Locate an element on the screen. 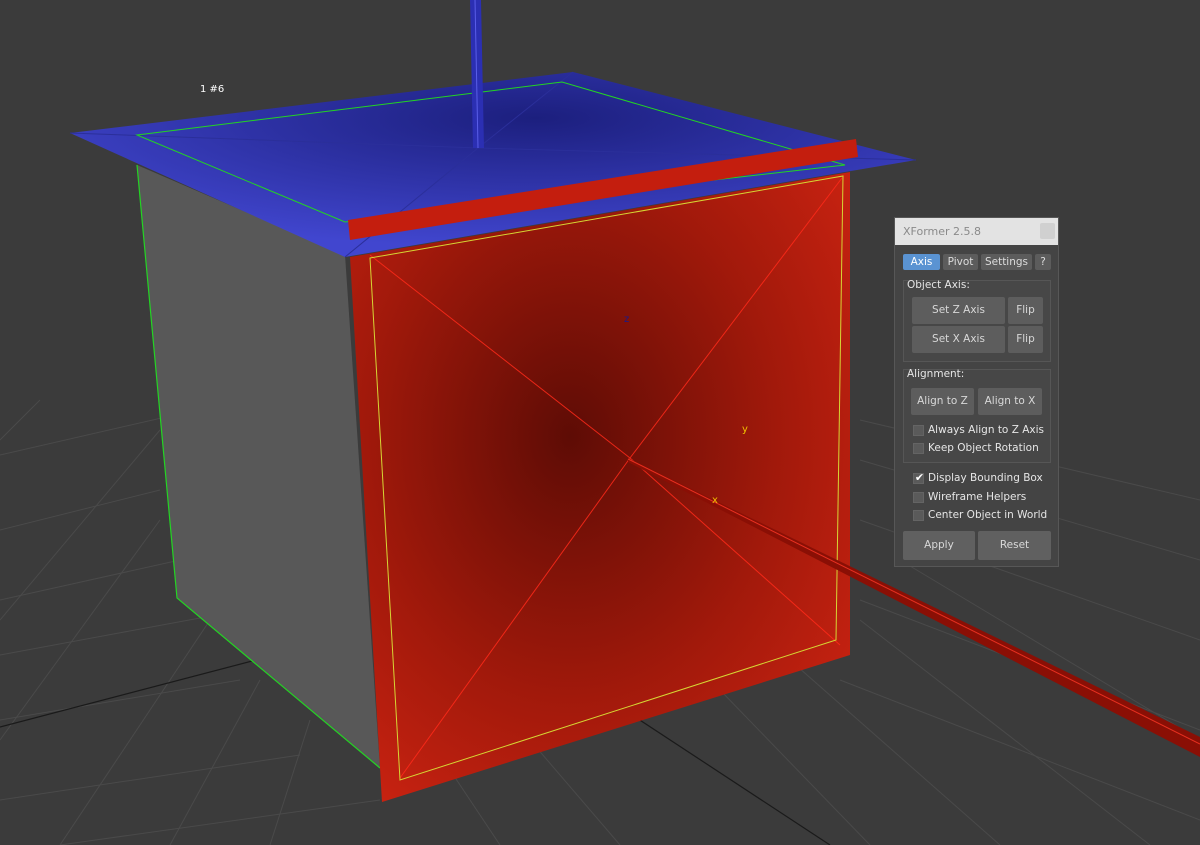 The width and height of the screenshot is (1200, 845). tab-help: ? is located at coordinates (1043, 262).